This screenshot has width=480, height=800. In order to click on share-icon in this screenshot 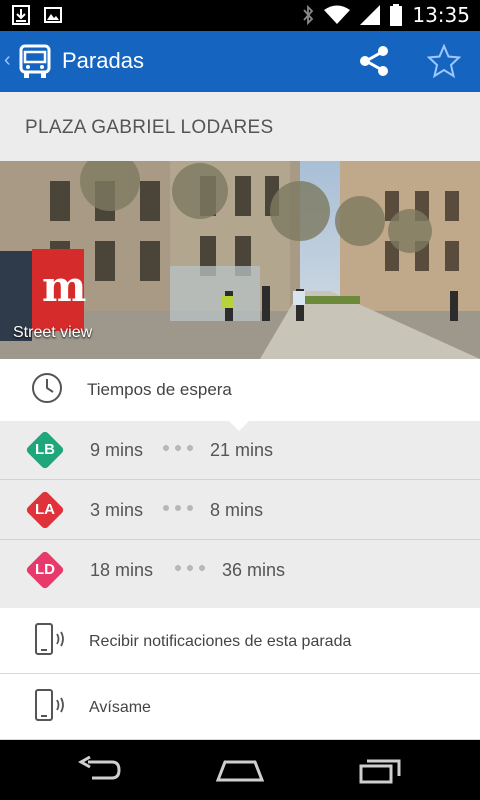, I will do `click(374, 61)`.